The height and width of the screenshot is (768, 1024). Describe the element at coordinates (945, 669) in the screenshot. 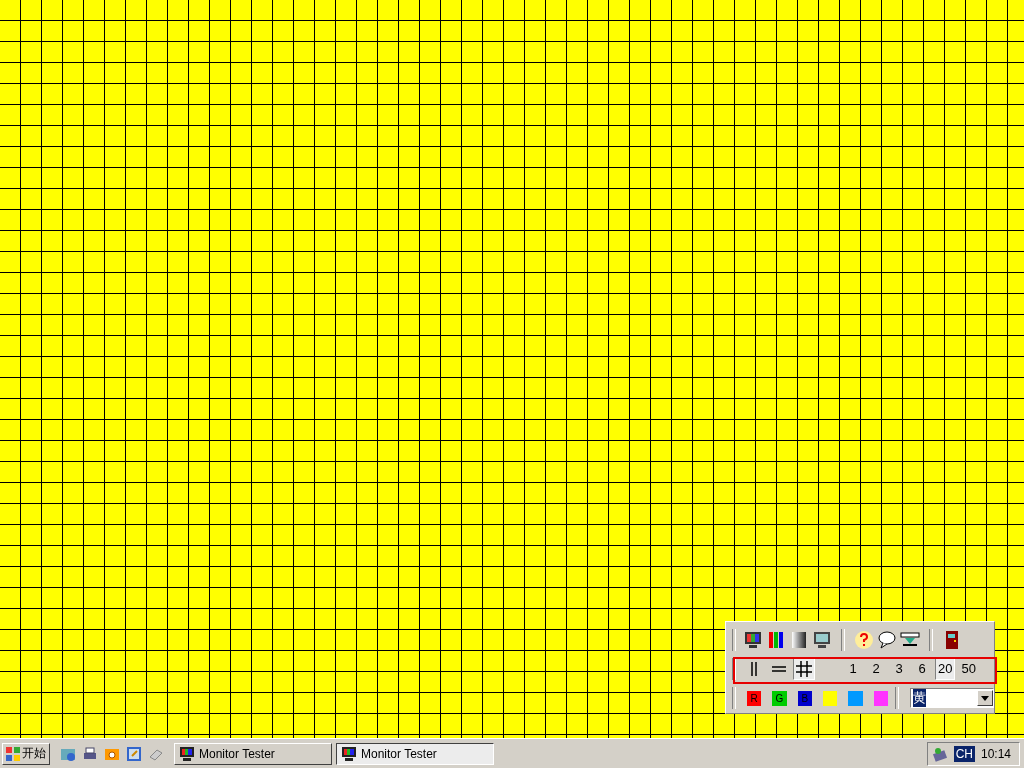

I see `spacing-button: 20` at that location.